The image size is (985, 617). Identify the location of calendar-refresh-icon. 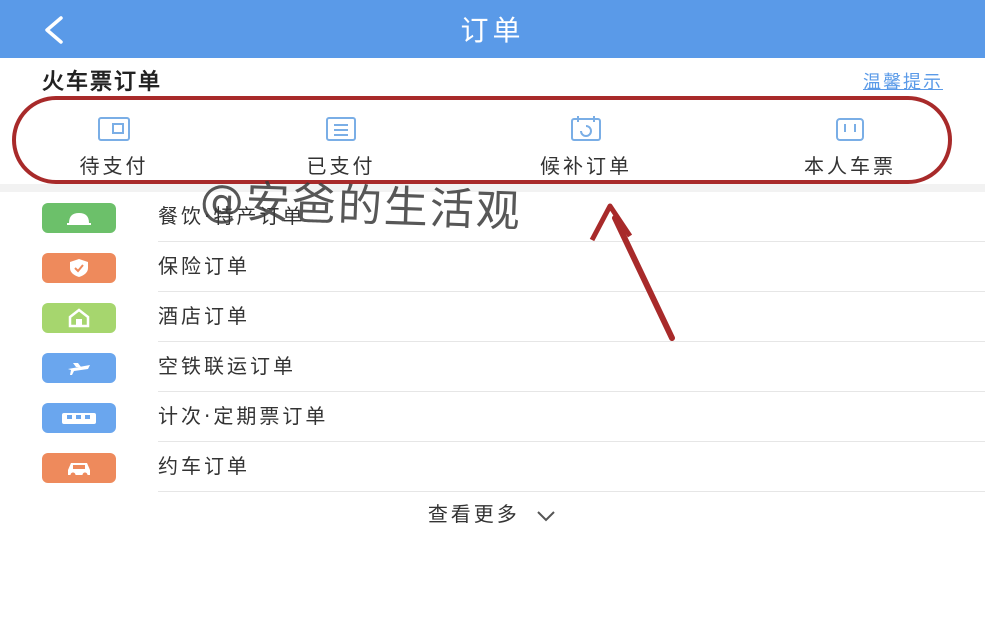
(586, 128).